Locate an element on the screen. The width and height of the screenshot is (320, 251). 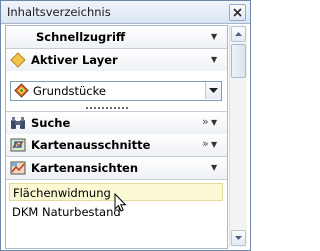
mouse-pointer-icon is located at coordinates (120, 202).